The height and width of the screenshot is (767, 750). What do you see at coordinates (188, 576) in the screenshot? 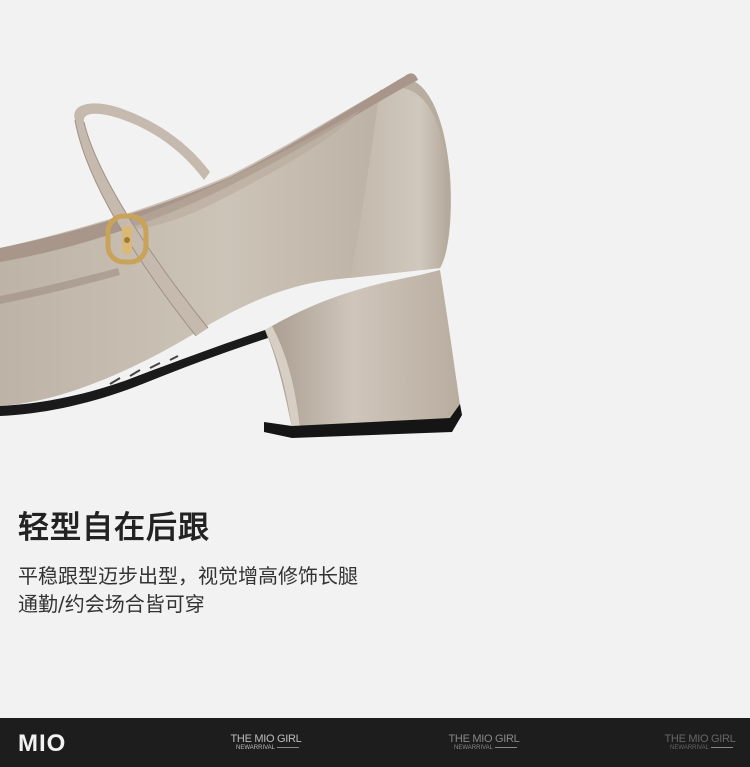
I see `description-line: 平稳跟型迈步出型，视觉增高修饰长腿` at bounding box center [188, 576].